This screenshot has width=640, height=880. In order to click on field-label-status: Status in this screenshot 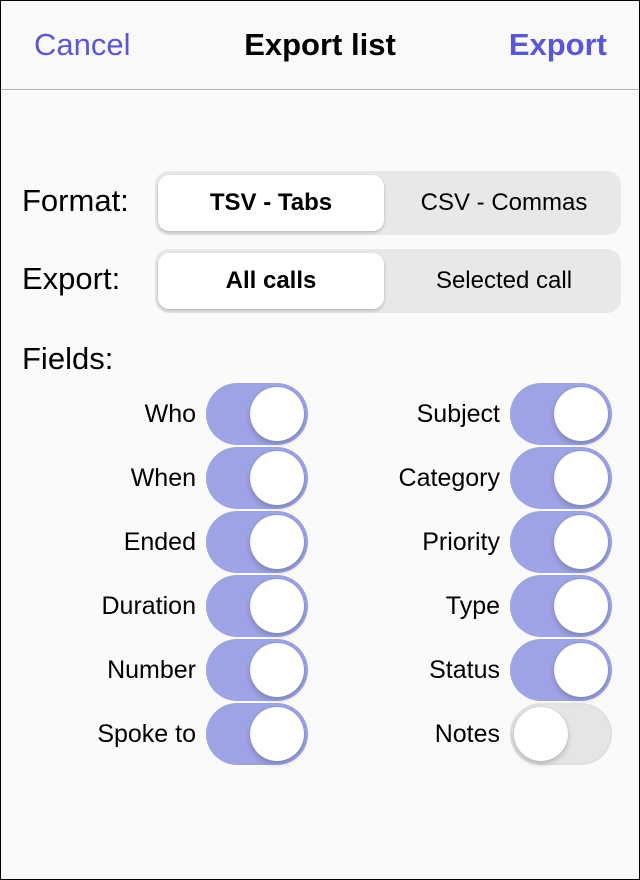, I will do `click(464, 670)`.